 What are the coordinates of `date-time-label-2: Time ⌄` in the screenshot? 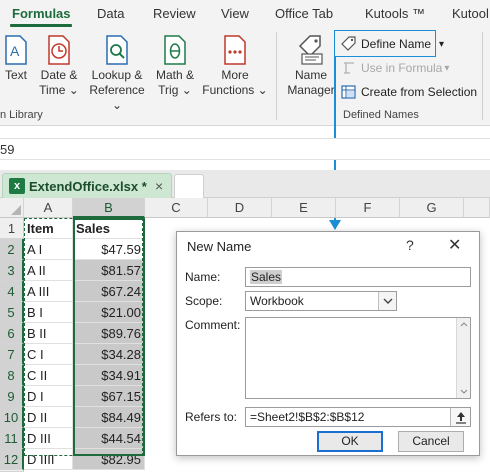 It's located at (59, 90).